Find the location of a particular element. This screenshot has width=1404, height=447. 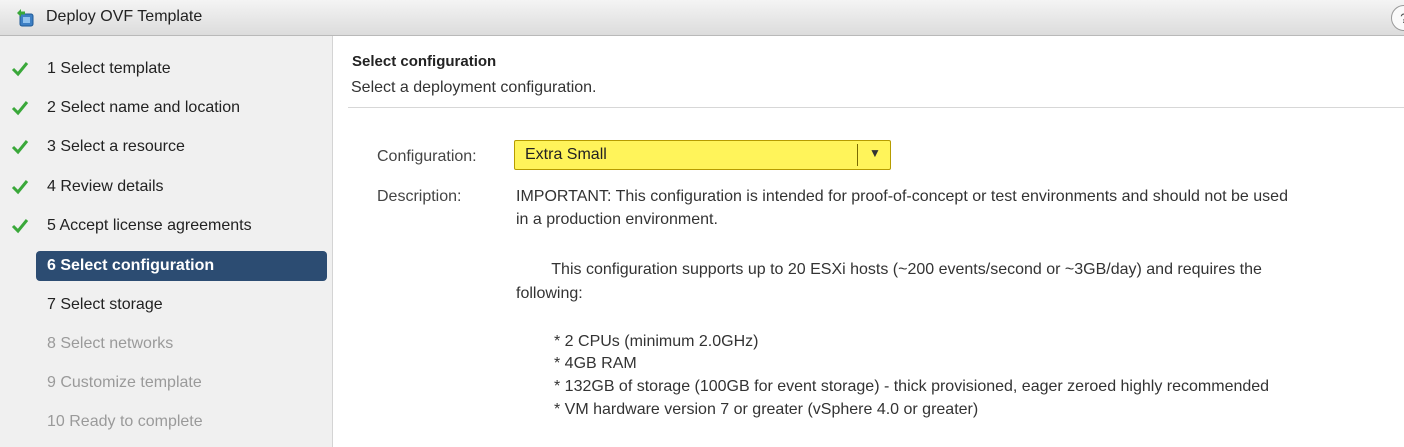

requirement-item: * 2 CPUs (minimum 2.0GHz) is located at coordinates (656, 341).